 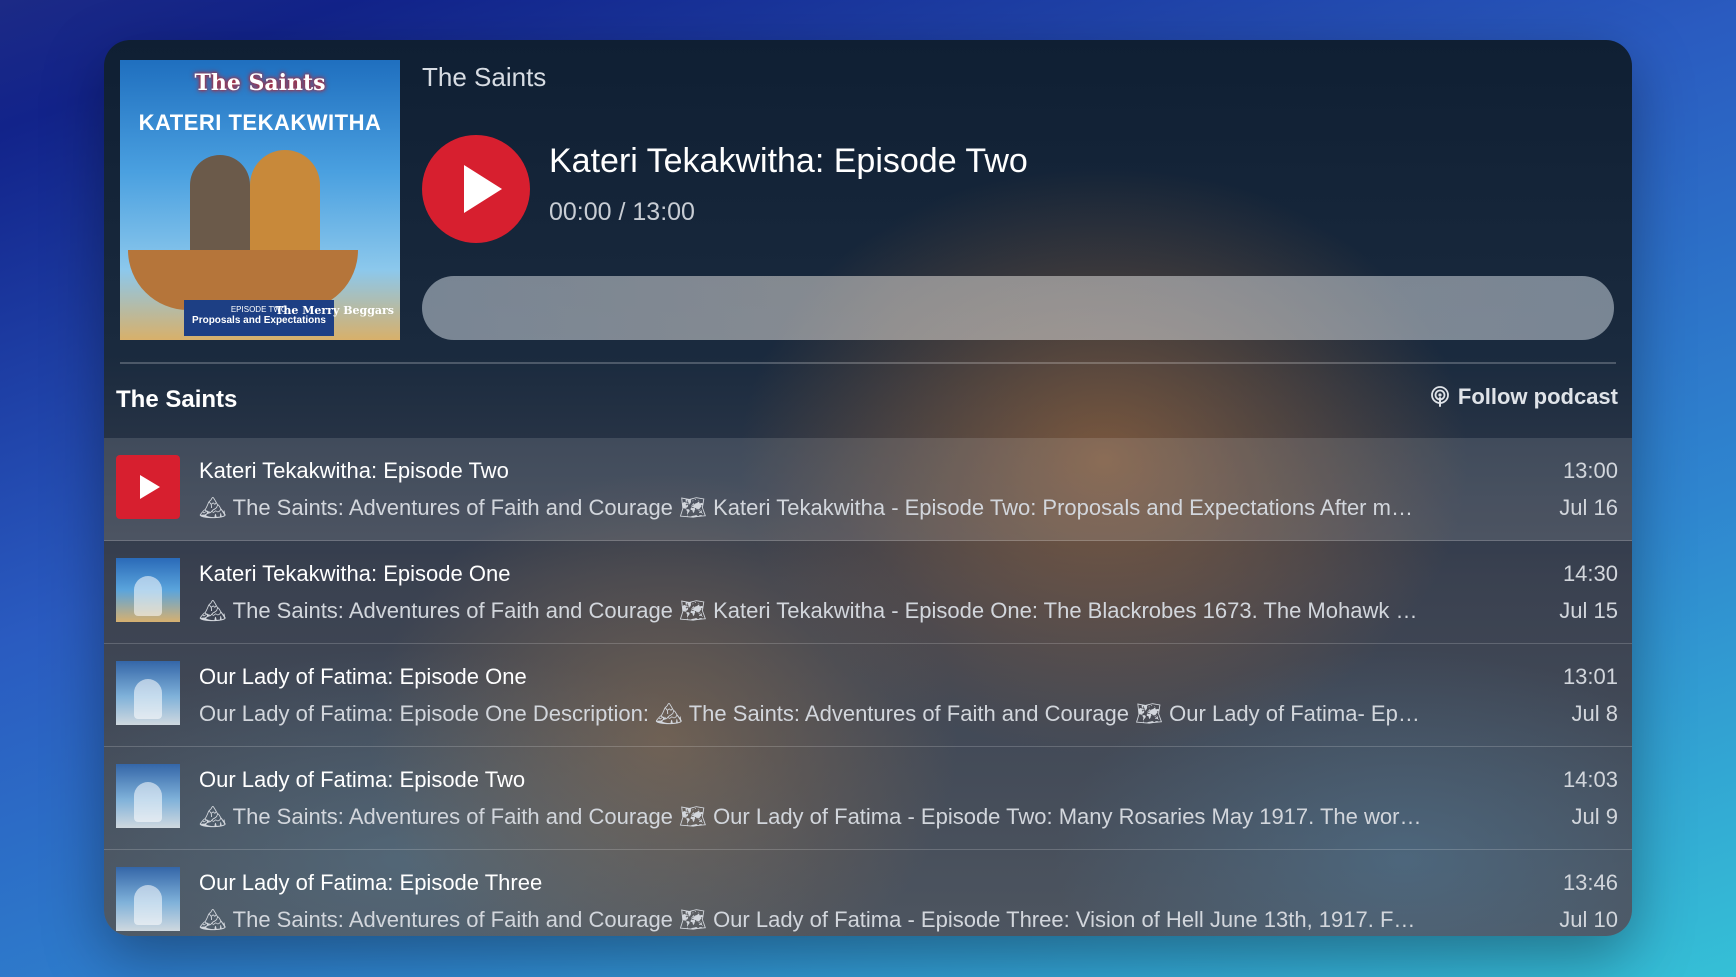 What do you see at coordinates (334, 310) in the screenshot?
I see `cover-publisher: The Merry Beggars` at bounding box center [334, 310].